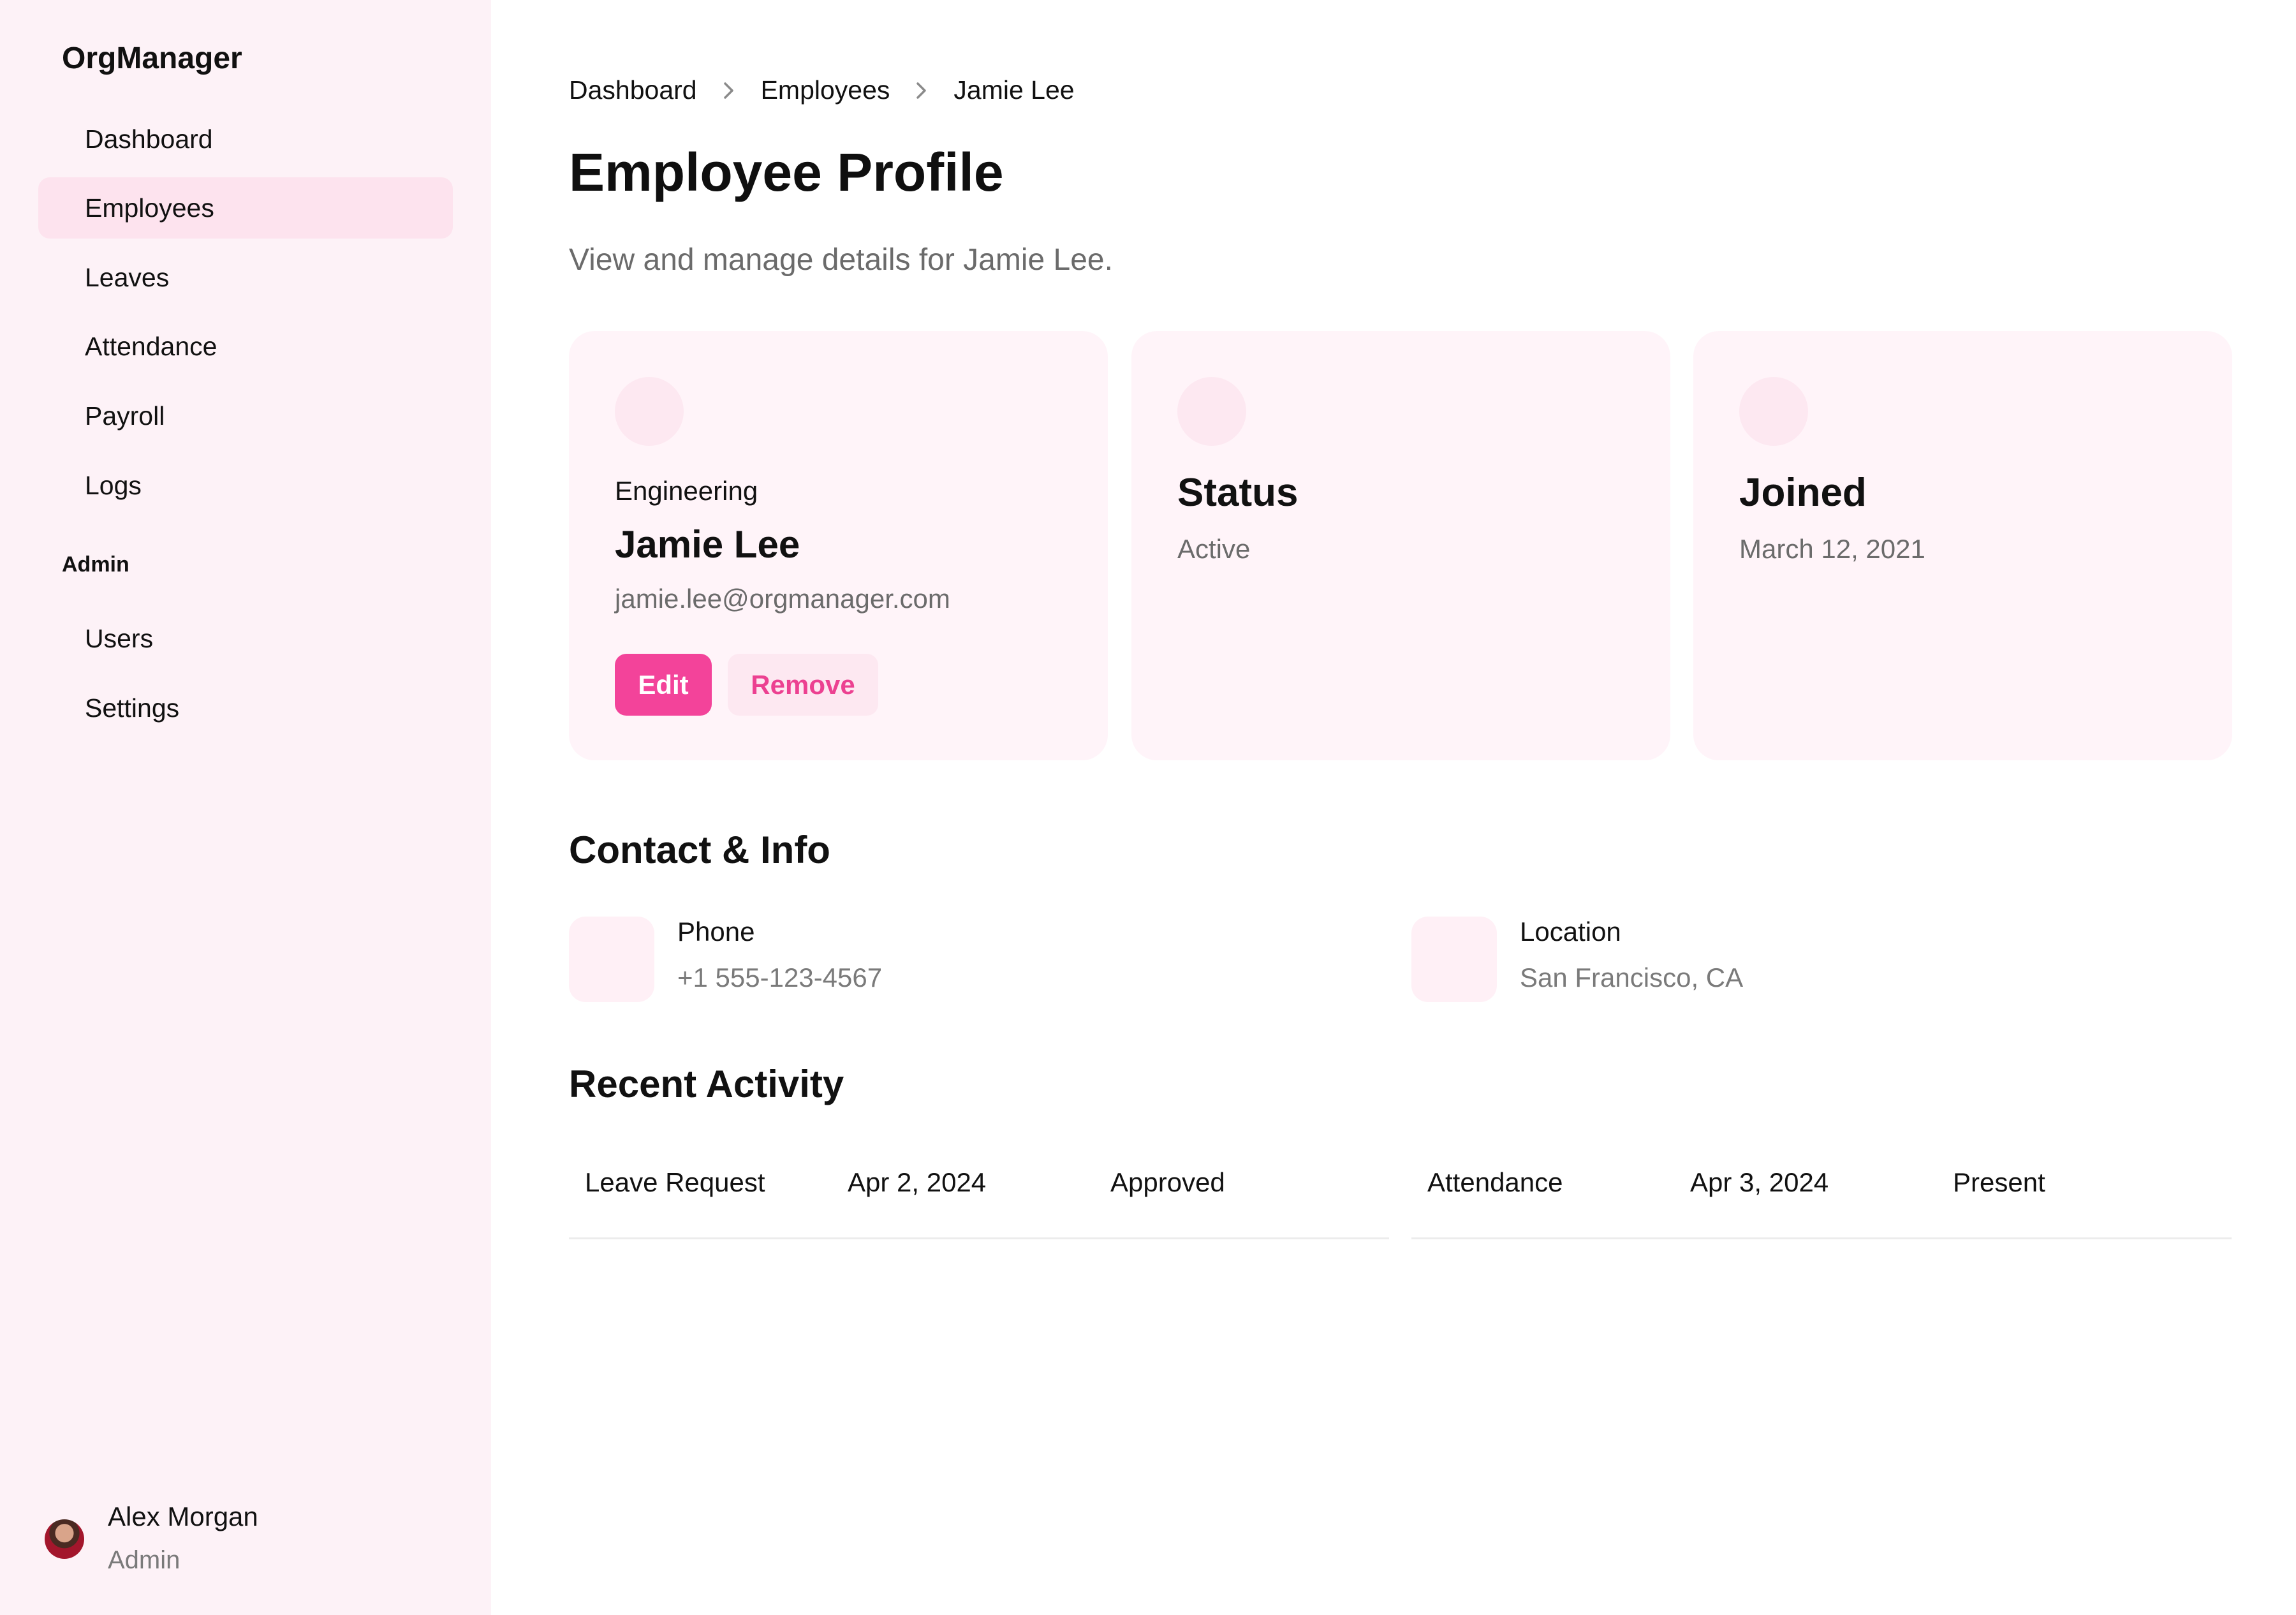 This screenshot has width=2296, height=1615. Describe the element at coordinates (152, 58) in the screenshot. I see `app-logo-text: OrgManager` at that location.